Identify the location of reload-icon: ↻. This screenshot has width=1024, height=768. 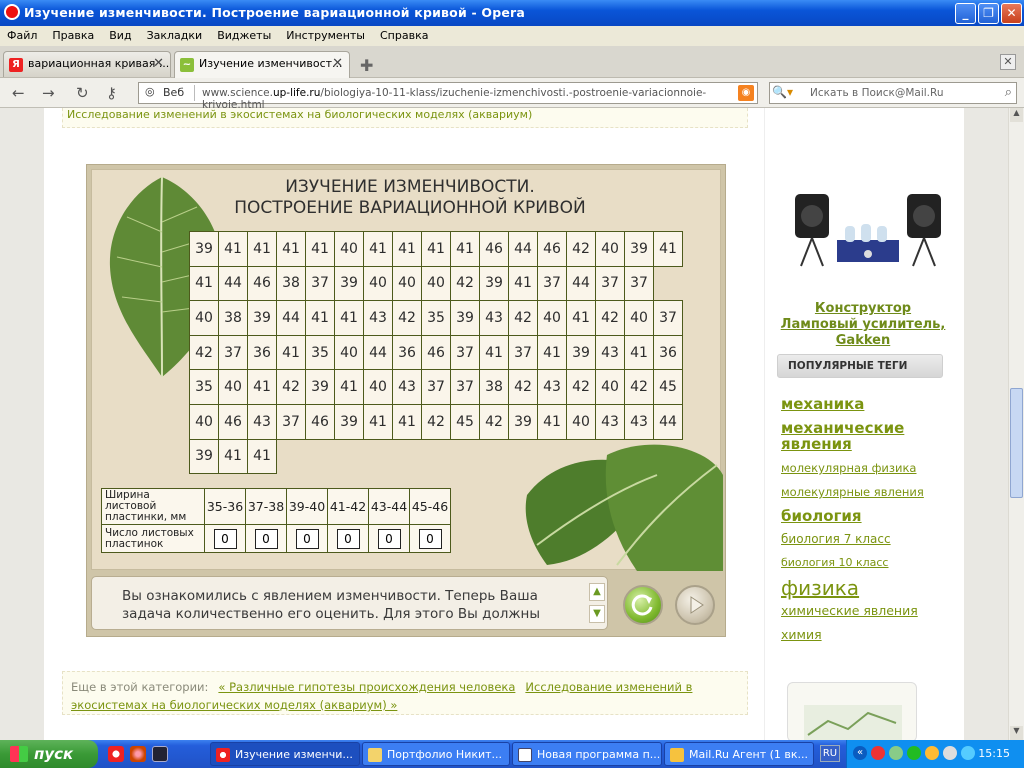
(82, 93).